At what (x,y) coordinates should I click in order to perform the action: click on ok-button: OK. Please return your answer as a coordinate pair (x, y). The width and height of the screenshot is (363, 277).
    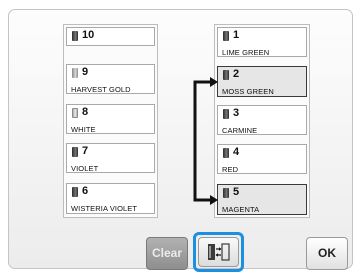
    Looking at the image, I should click on (327, 253).